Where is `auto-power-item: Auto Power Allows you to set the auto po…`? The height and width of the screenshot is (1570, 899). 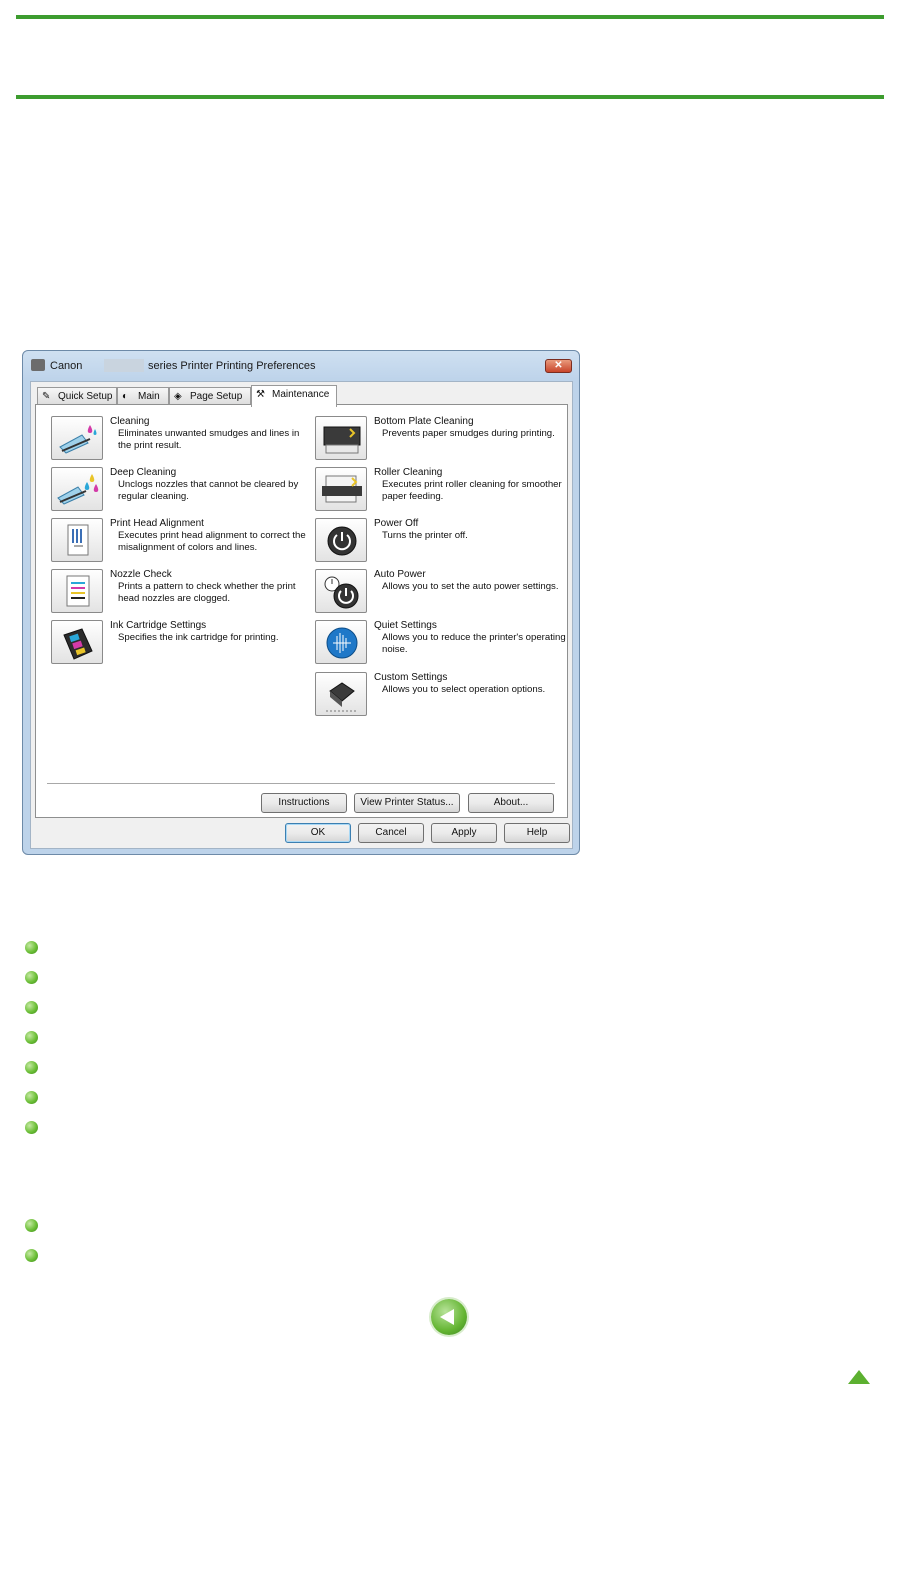
auto-power-item: Auto Power Allows you to set the auto po… is located at coordinates (440, 594).